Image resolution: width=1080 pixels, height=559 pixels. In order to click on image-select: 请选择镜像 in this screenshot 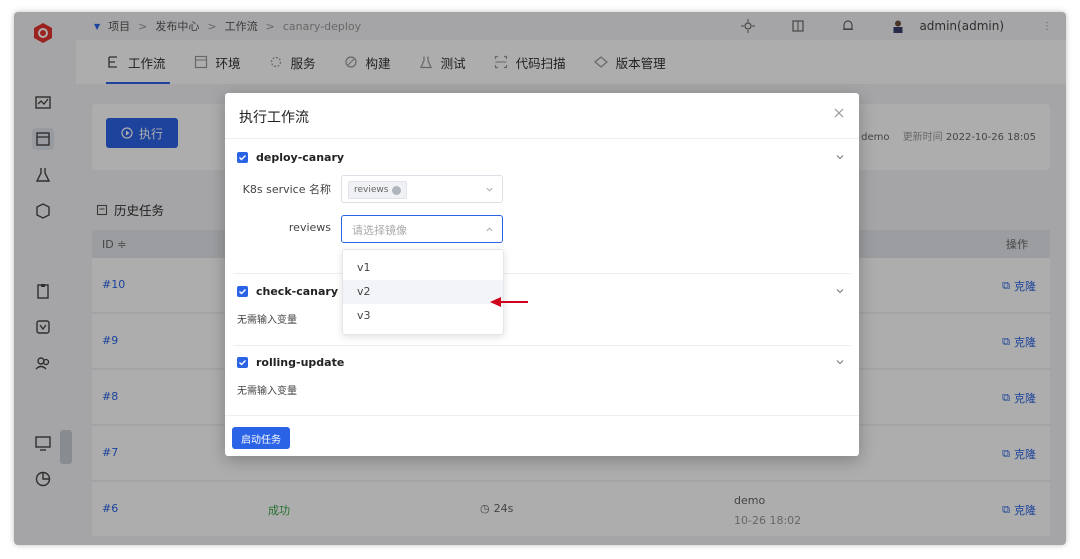, I will do `click(422, 229)`.